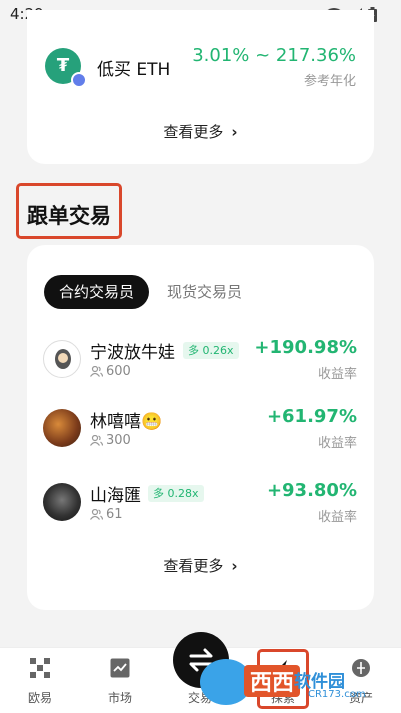 The image size is (401, 713). I want to click on view-more-earn-link: 查看更多 ›, so click(200, 131).